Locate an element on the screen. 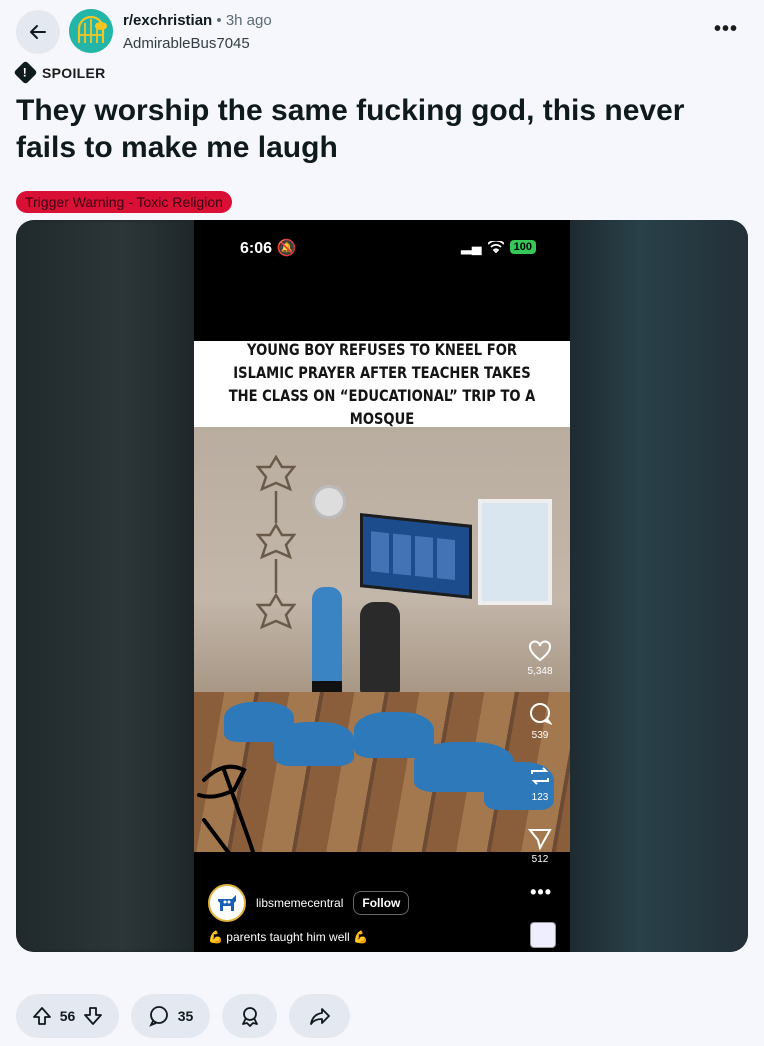  wifi-icon is located at coordinates (495, 246).